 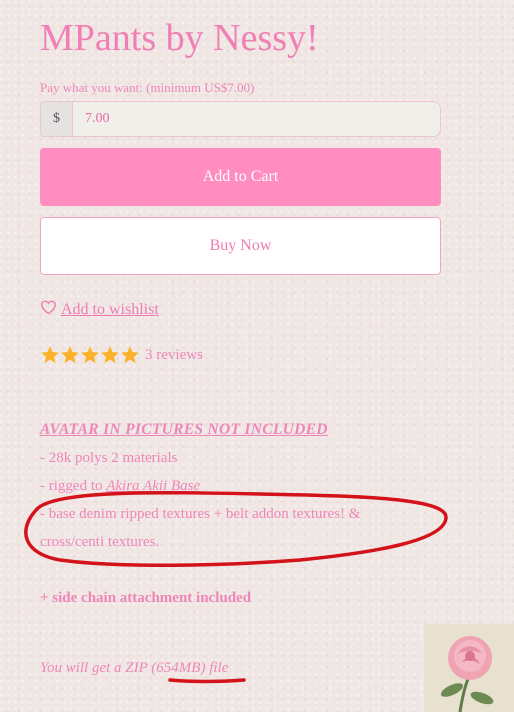 I want to click on rose-thumbnail-image, so click(x=469, y=668).